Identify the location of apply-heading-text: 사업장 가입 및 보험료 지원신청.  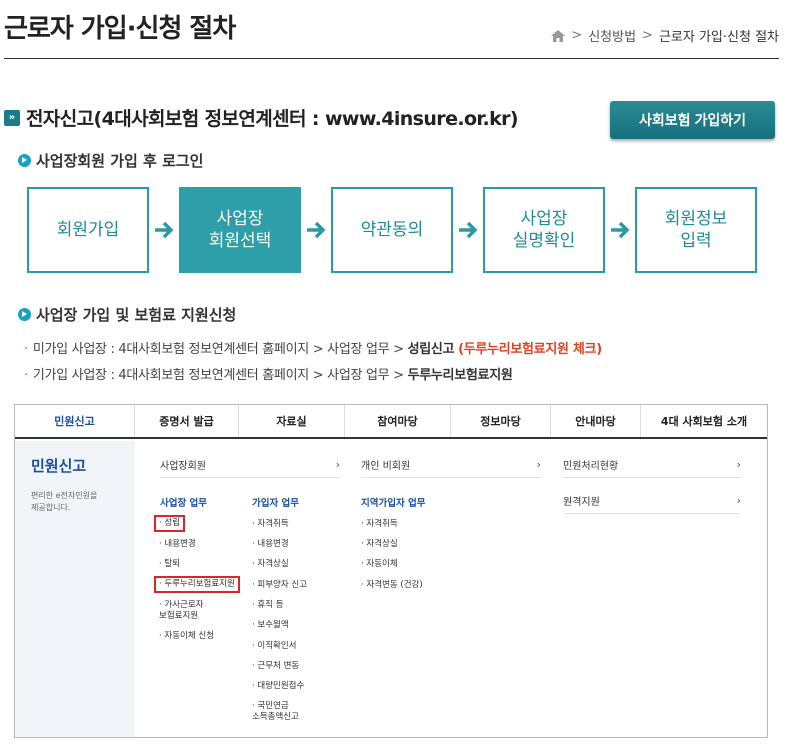
(136, 315).